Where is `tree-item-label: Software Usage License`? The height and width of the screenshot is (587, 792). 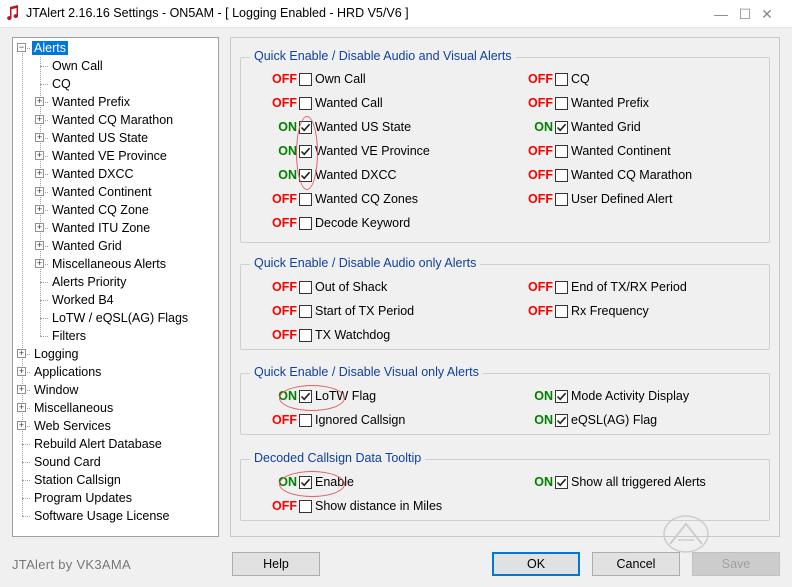 tree-item-label: Software Usage License is located at coordinates (102, 516).